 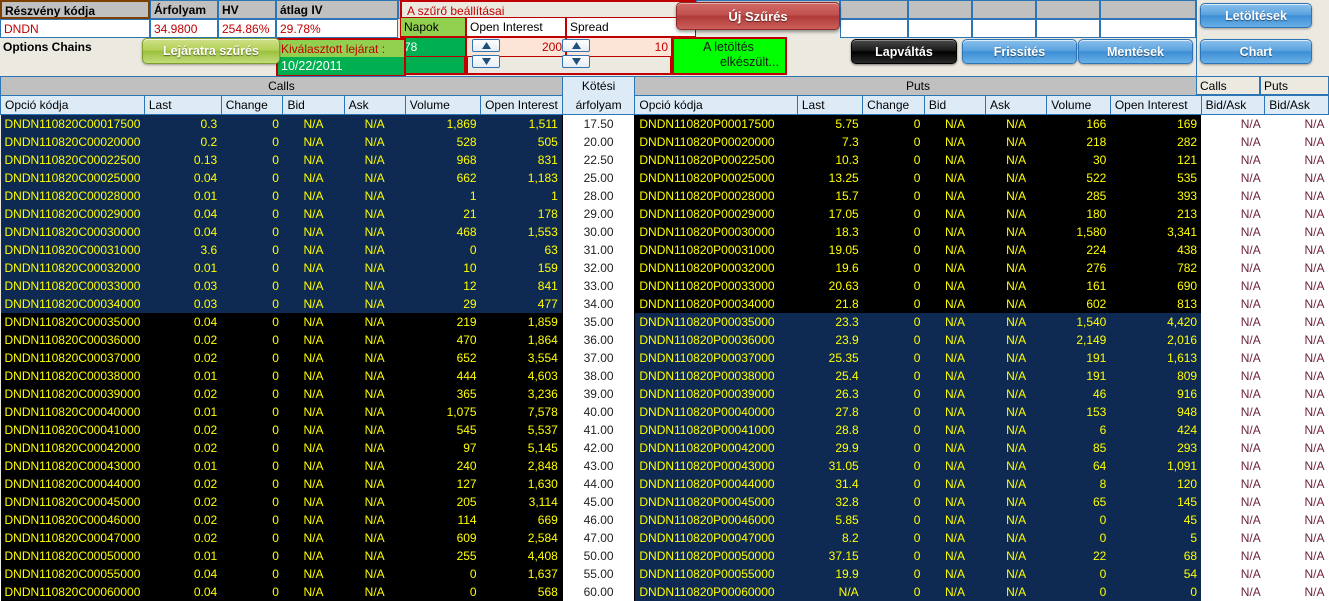 I want to click on options-chains-label: Options Chains, so click(x=75, y=47).